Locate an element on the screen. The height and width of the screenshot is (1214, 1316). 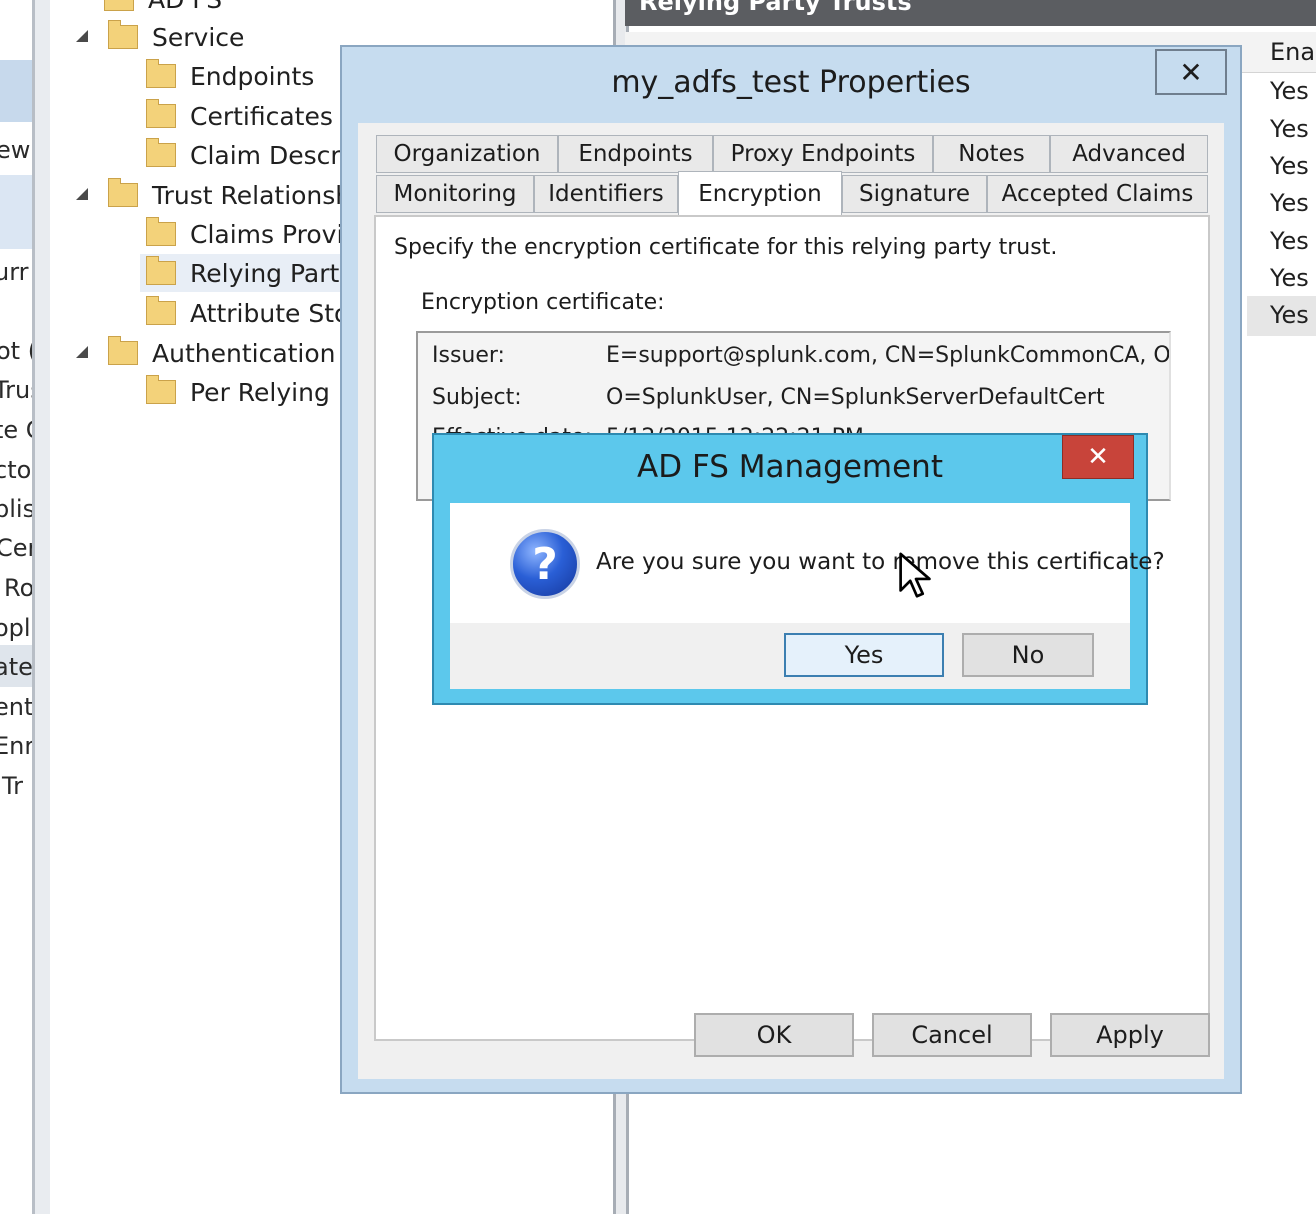
tree-item-label: Service is located at coordinates (198, 37).